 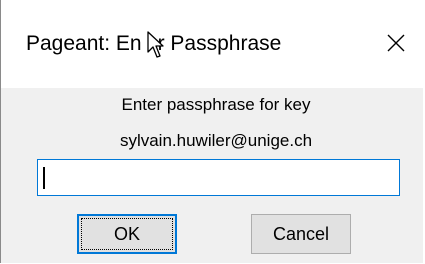 I want to click on close-icon, so click(x=396, y=43).